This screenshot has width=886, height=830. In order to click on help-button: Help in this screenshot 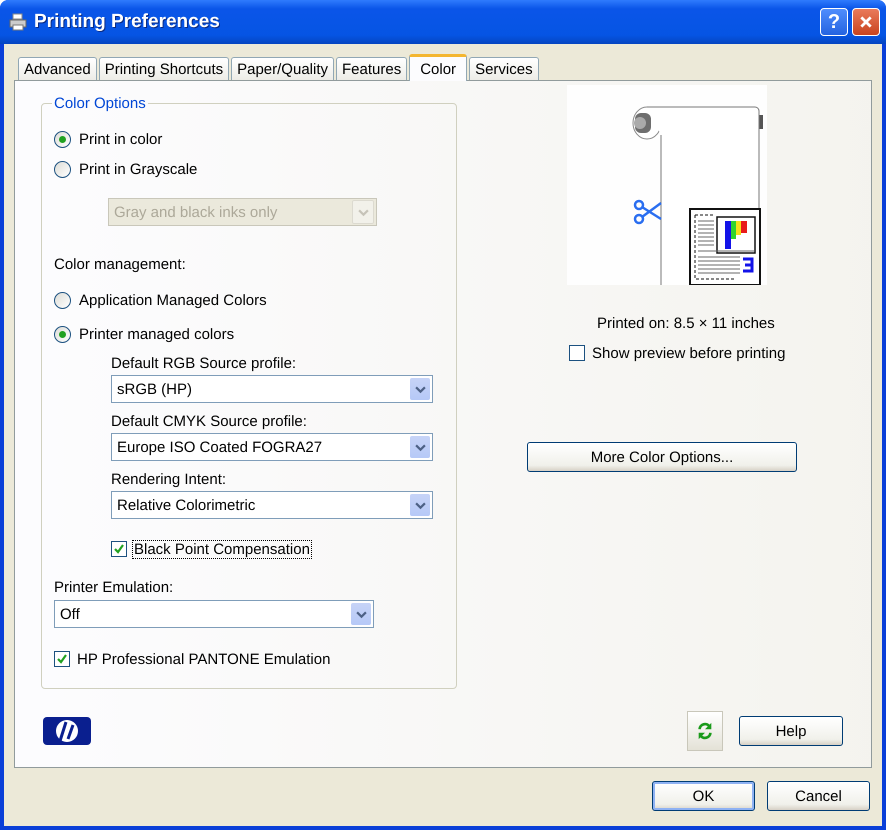, I will do `click(791, 731)`.